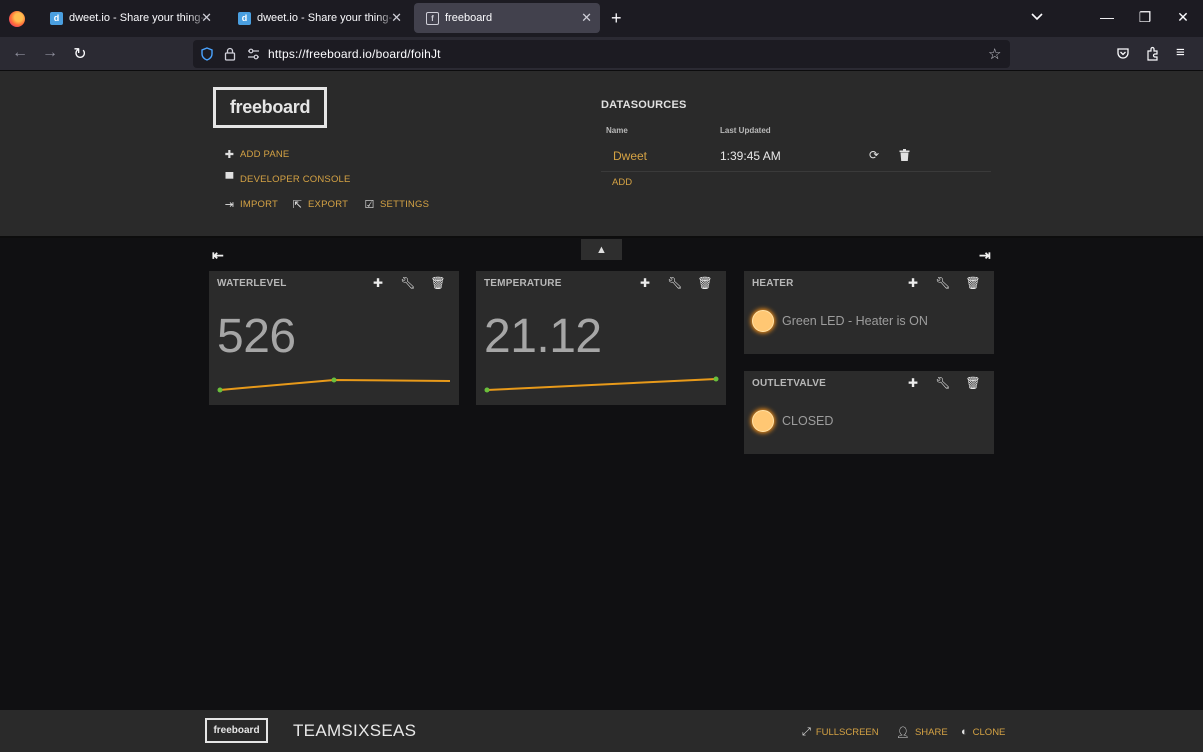  I want to click on pane-temperature: TEMPERATURE ✚ 🔧︎ 🗑︎ 21.12, so click(601, 338).